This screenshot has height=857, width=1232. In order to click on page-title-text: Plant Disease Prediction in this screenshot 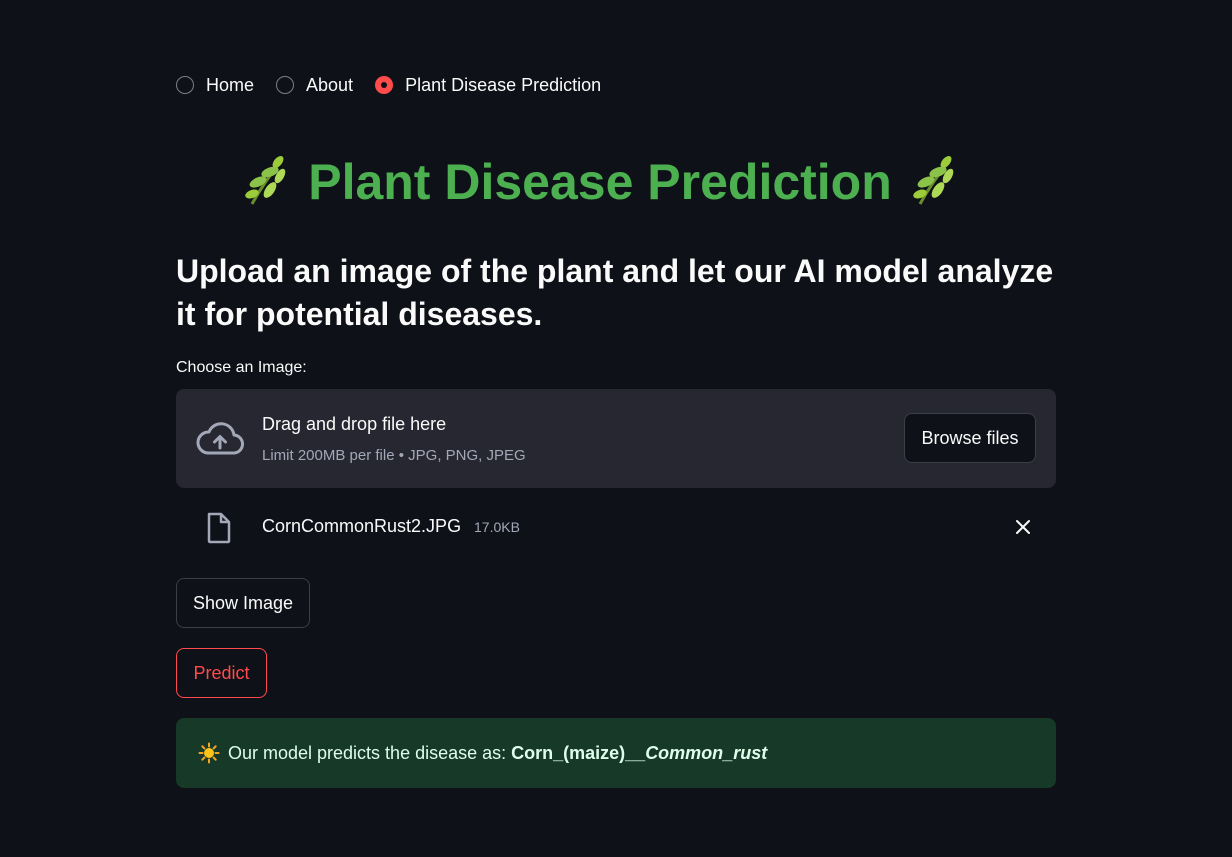, I will do `click(600, 182)`.